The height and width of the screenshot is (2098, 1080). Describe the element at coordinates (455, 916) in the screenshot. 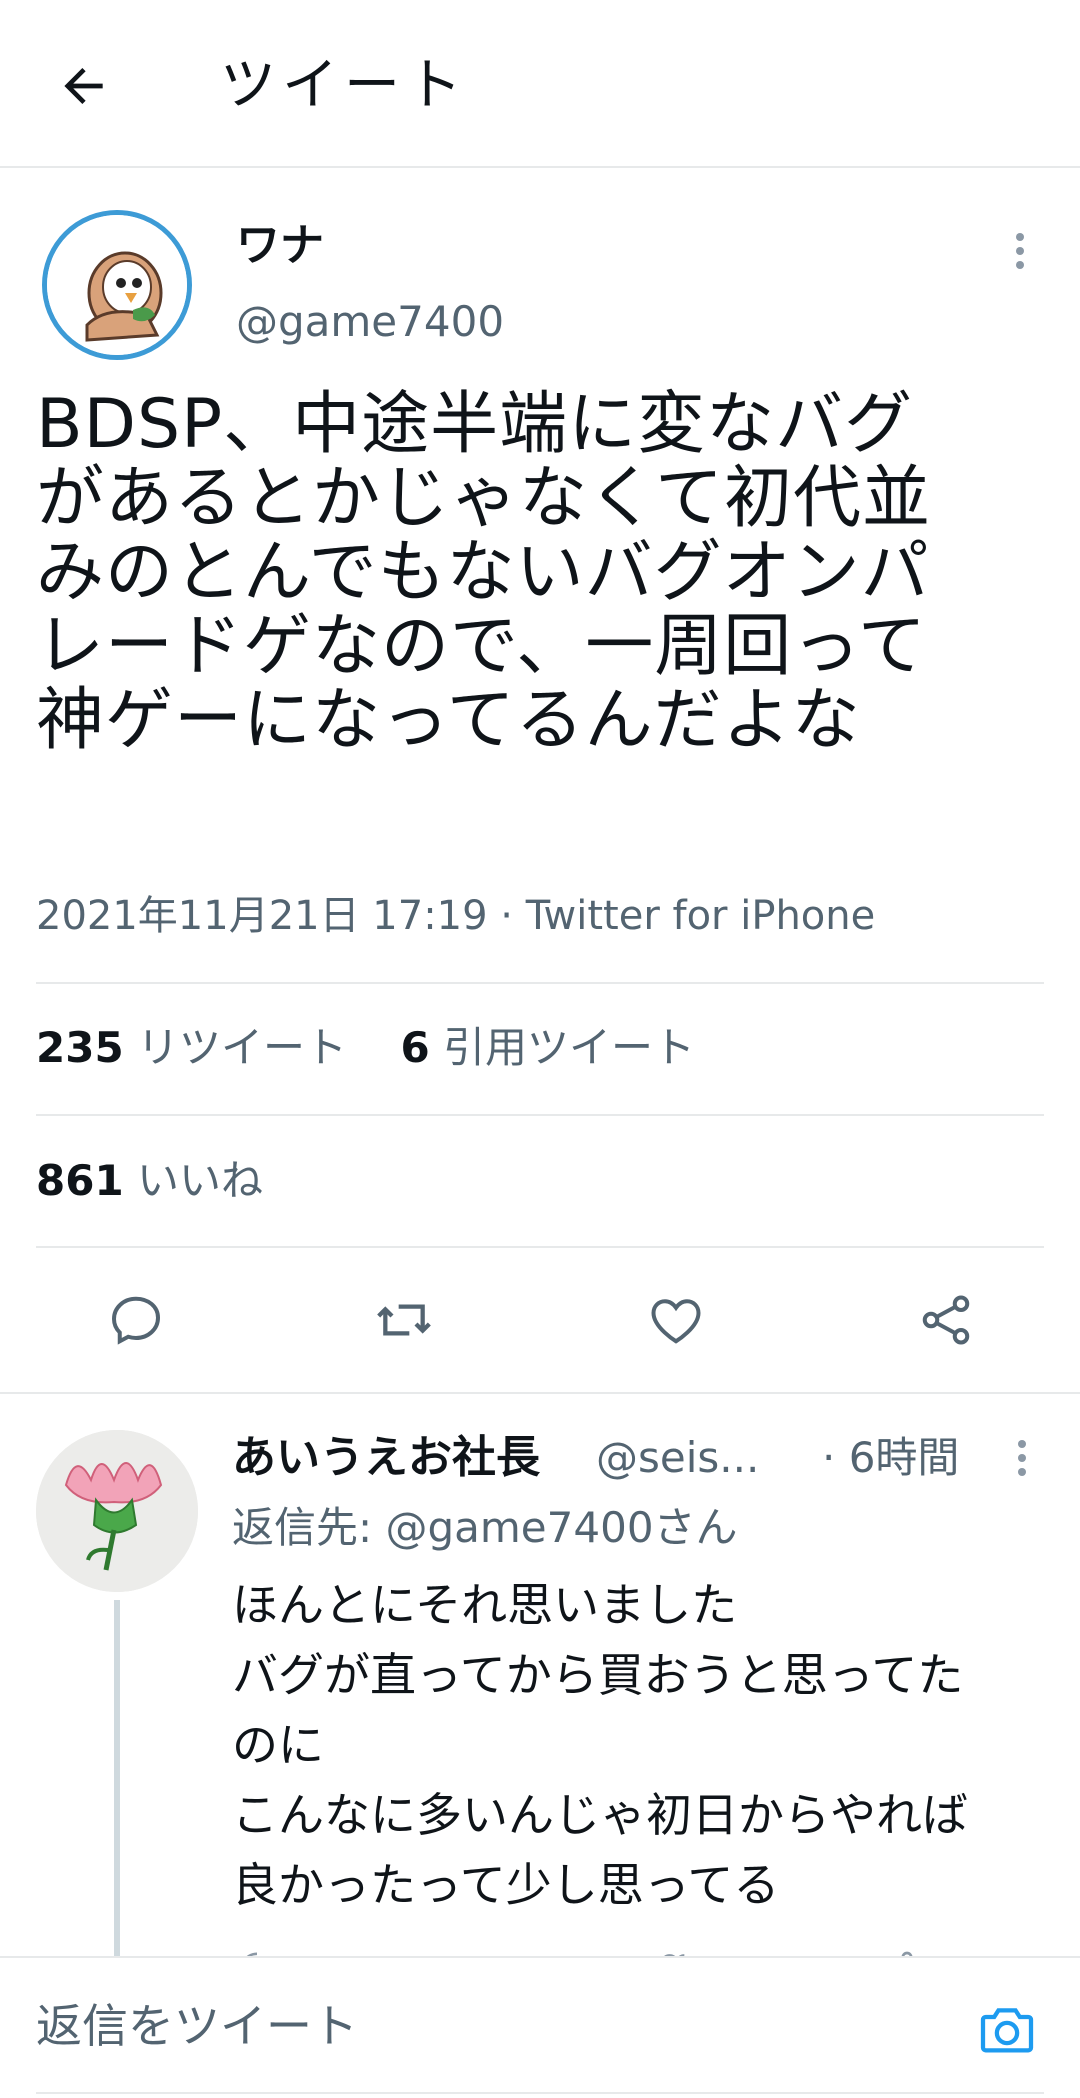

I see `tweet-timestamp: 2021年11月21日 17:19 · Twitter for iPhone` at that location.